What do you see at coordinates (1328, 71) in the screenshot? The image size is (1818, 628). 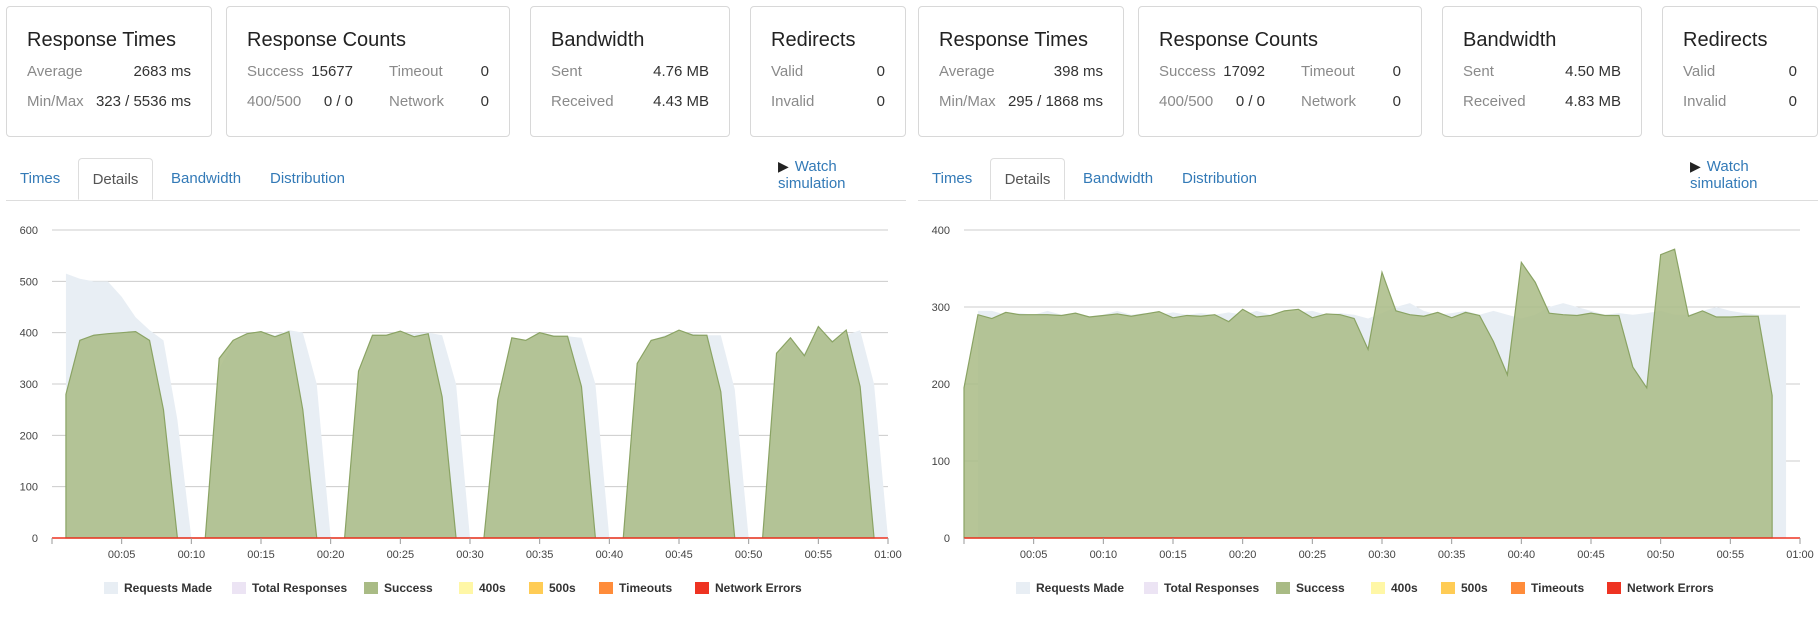 I see `timeout-label: Timeout` at bounding box center [1328, 71].